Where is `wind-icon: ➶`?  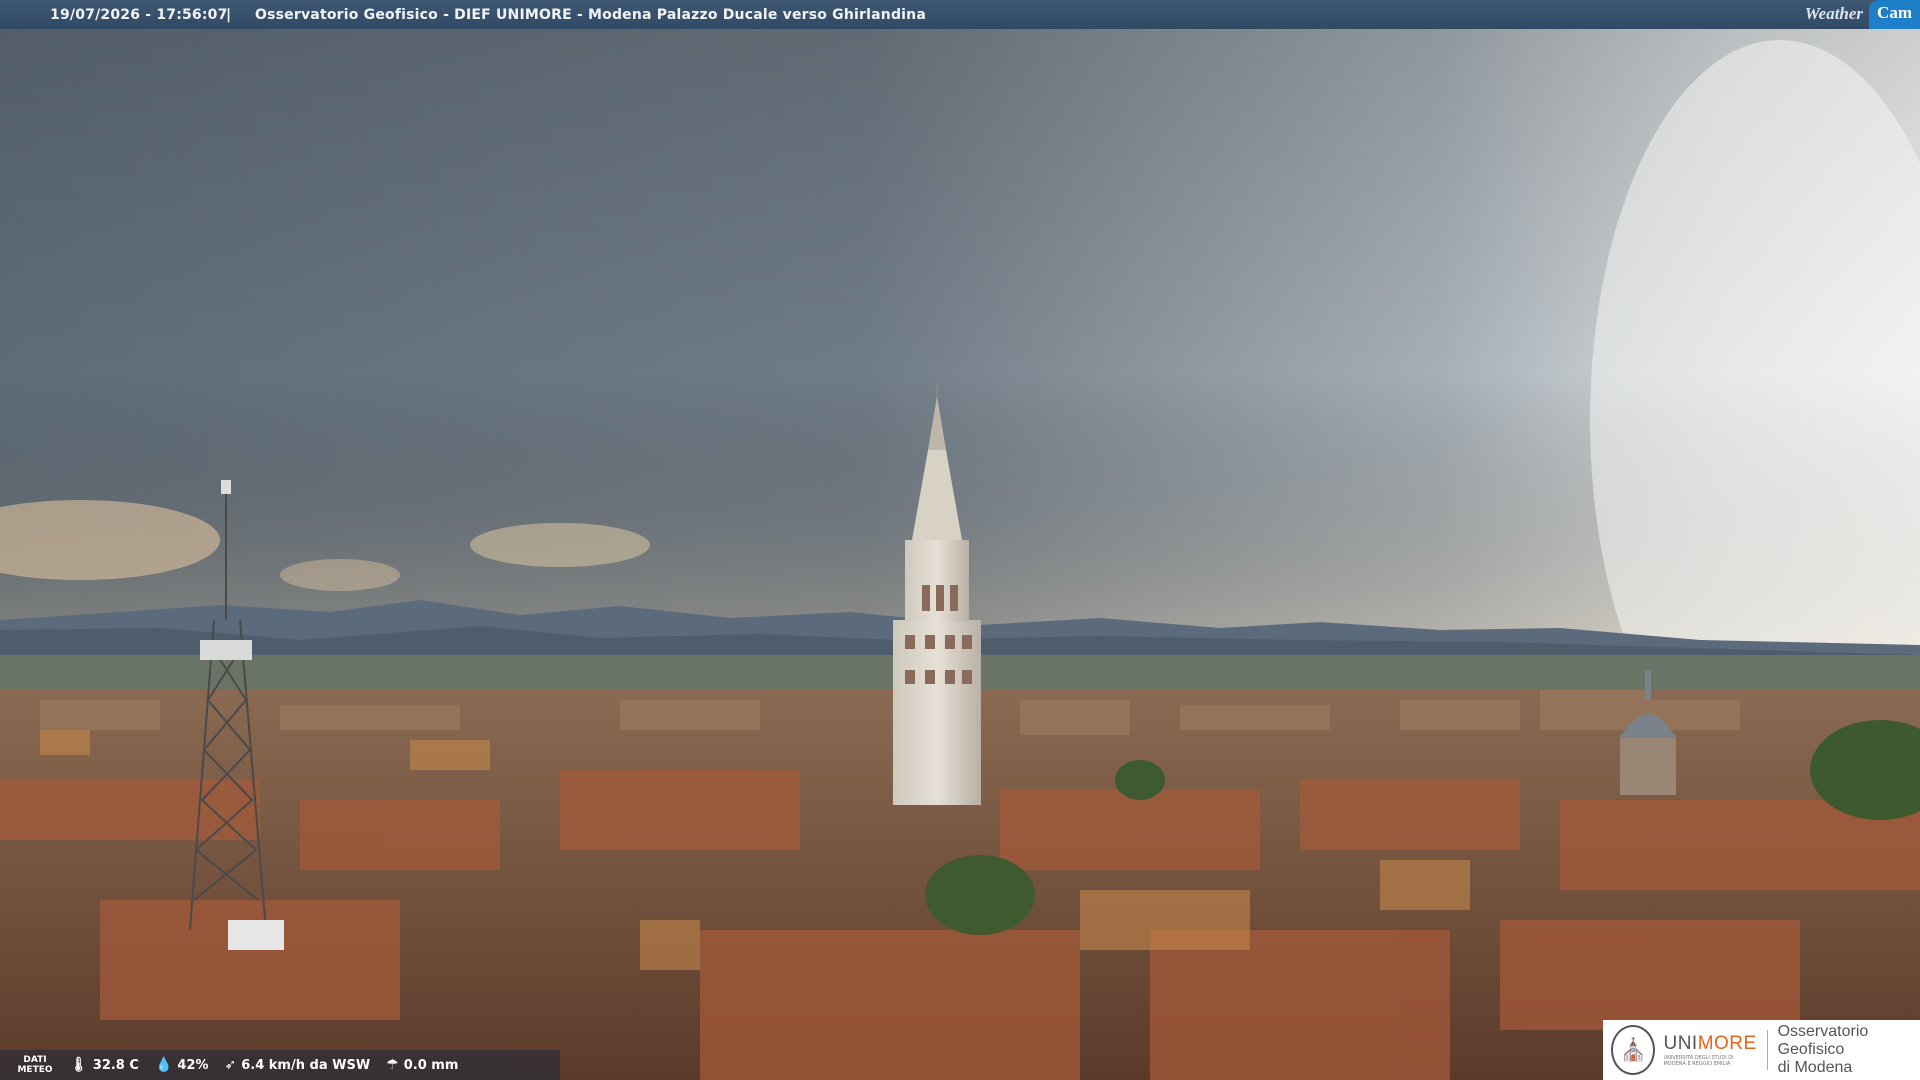 wind-icon: ➶ is located at coordinates (230, 1065).